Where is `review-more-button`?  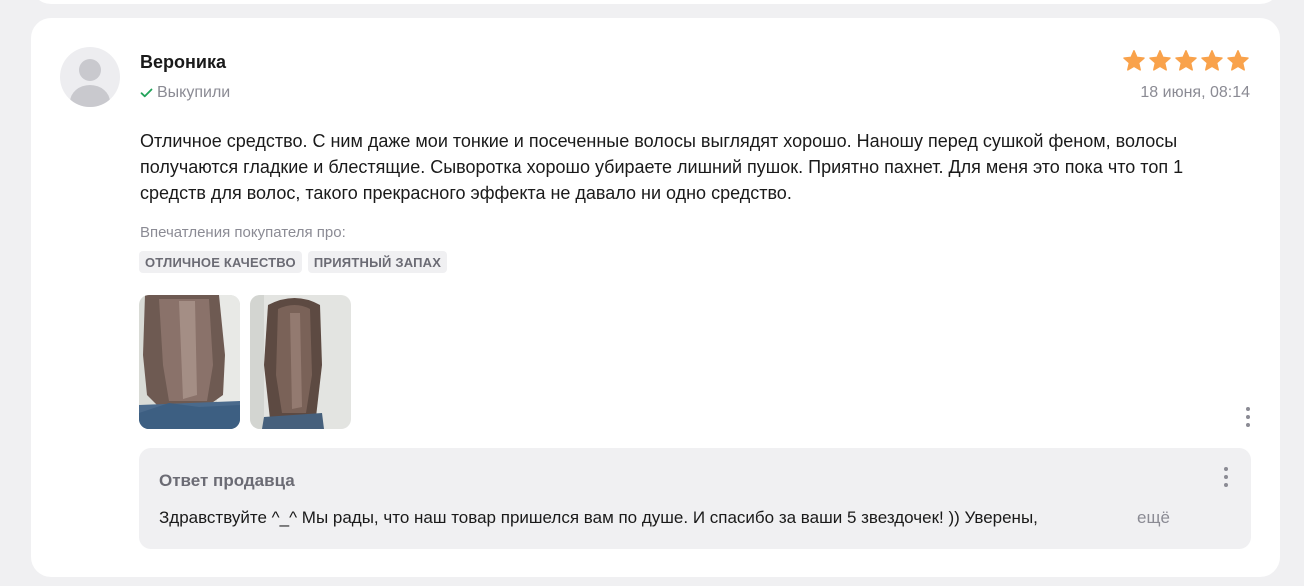
review-more-button is located at coordinates (1248, 417).